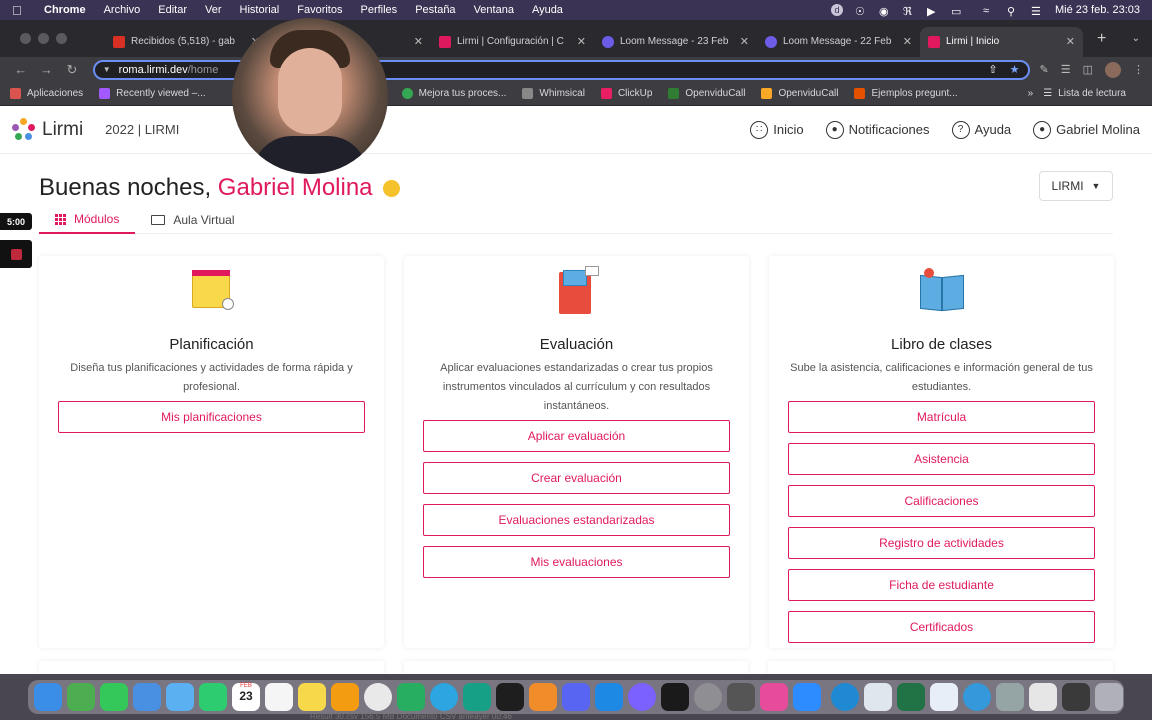 This screenshot has height=720, width=1152. What do you see at coordinates (1086, 129) in the screenshot?
I see `nav-user: ● Gabriel Molina` at bounding box center [1086, 129].